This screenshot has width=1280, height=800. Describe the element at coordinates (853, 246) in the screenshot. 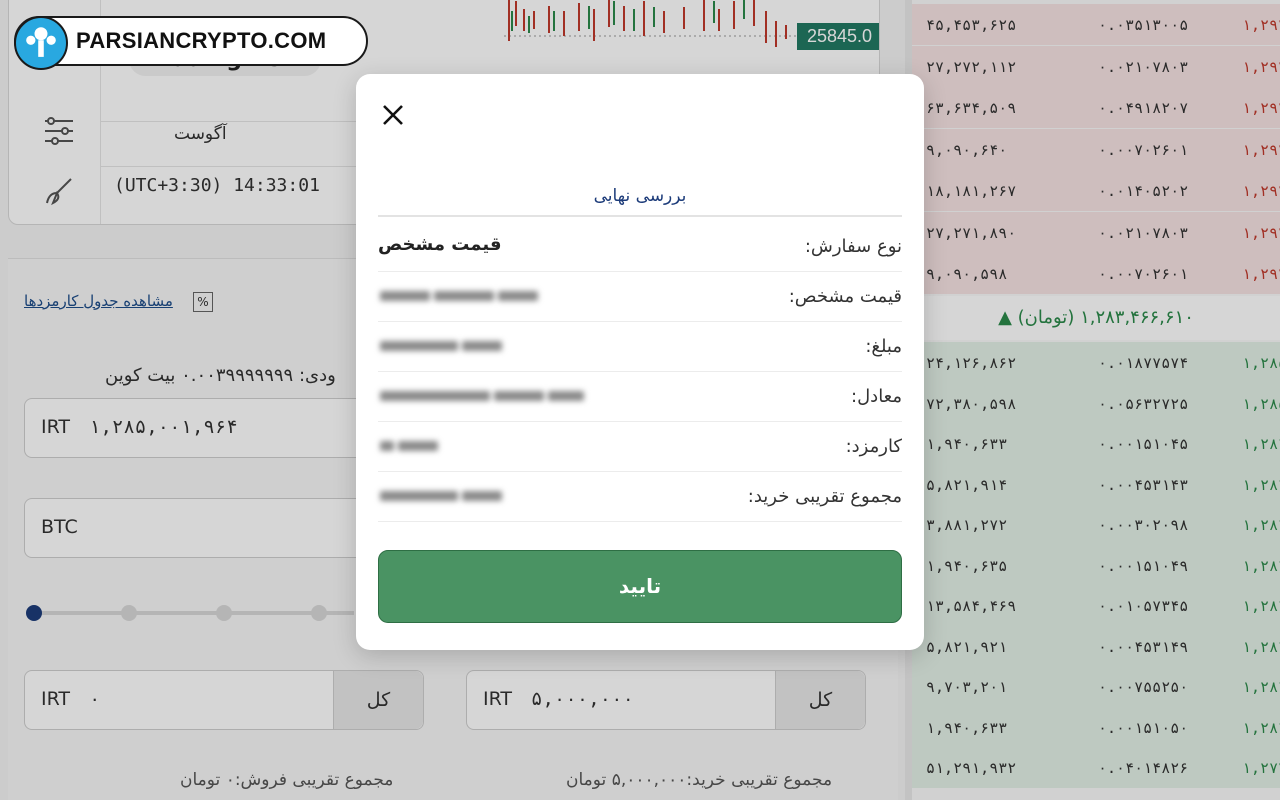

I see `order-type-label: نوع سفارش:` at that location.